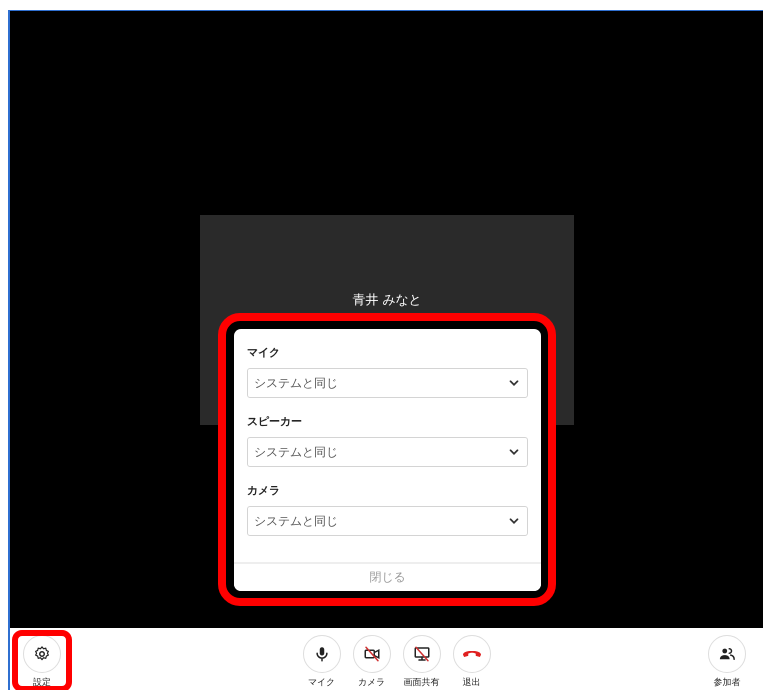 This screenshot has height=690, width=763. I want to click on field-label: スピーカー, so click(275, 421).